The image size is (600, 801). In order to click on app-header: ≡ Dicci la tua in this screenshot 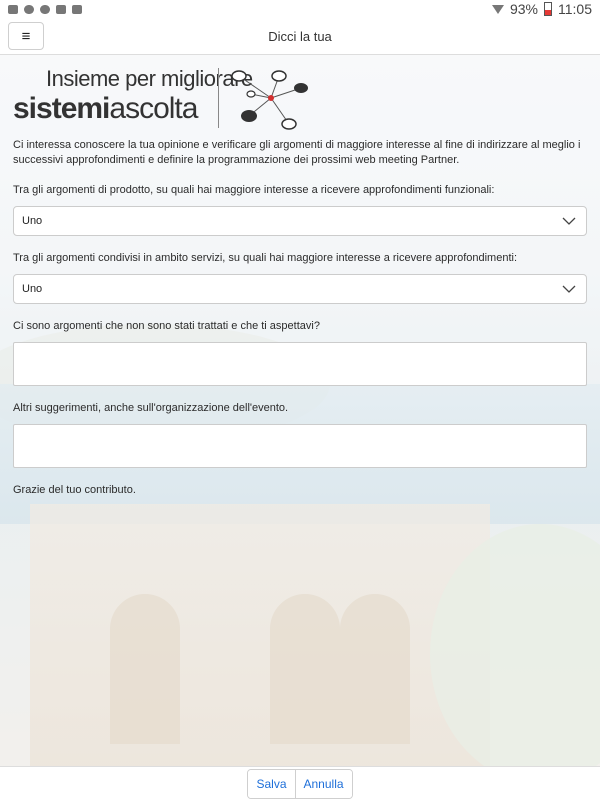, I will do `click(300, 36)`.